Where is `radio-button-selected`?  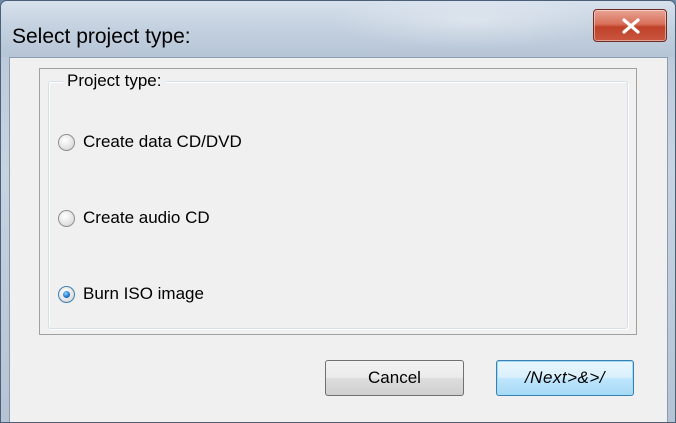 radio-button-selected is located at coordinates (66, 294).